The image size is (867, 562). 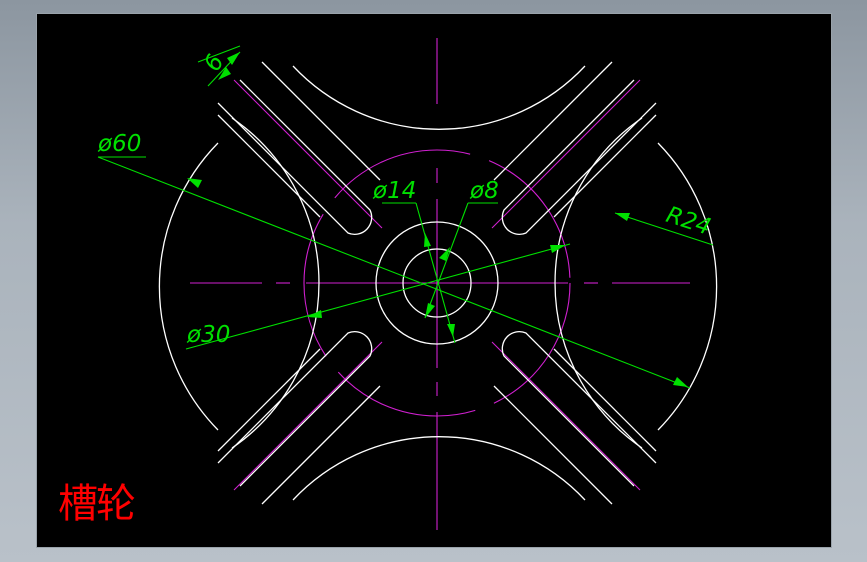 I want to click on outer-diameter-label: ø60, so click(x=119, y=144).